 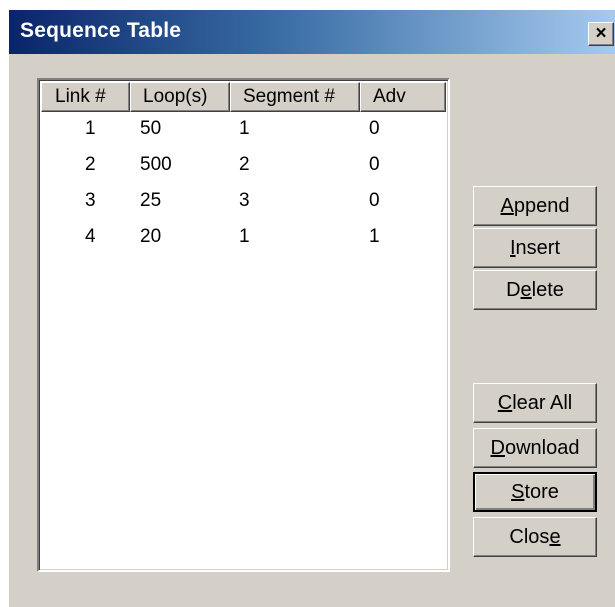 What do you see at coordinates (542, 403) in the screenshot?
I see `clear-all-label-post: lear All` at bounding box center [542, 403].